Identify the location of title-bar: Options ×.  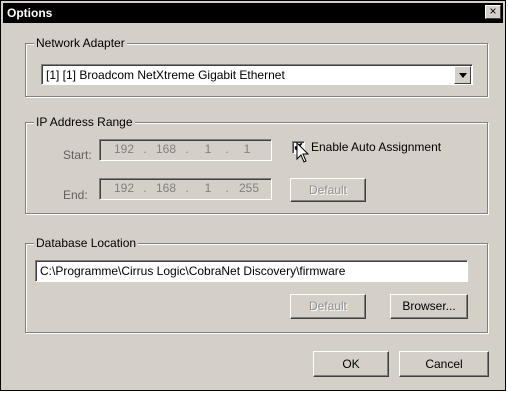
(253, 13).